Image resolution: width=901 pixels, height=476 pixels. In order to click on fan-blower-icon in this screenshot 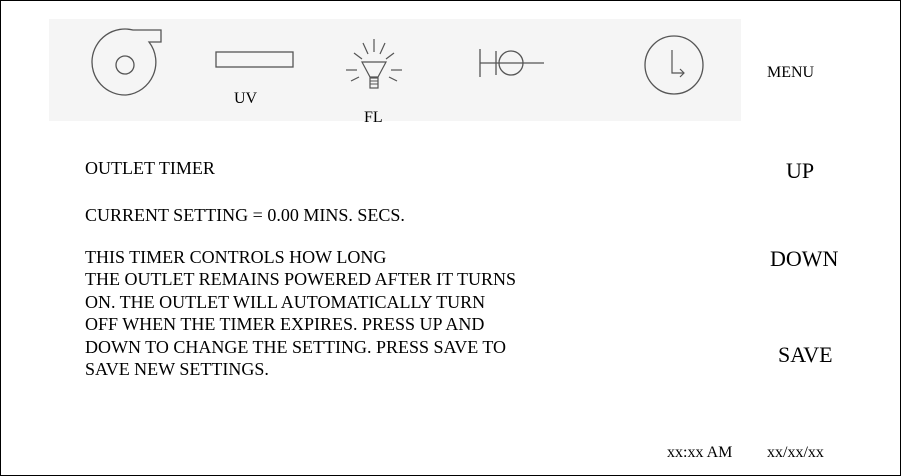, I will do `click(126, 62)`.